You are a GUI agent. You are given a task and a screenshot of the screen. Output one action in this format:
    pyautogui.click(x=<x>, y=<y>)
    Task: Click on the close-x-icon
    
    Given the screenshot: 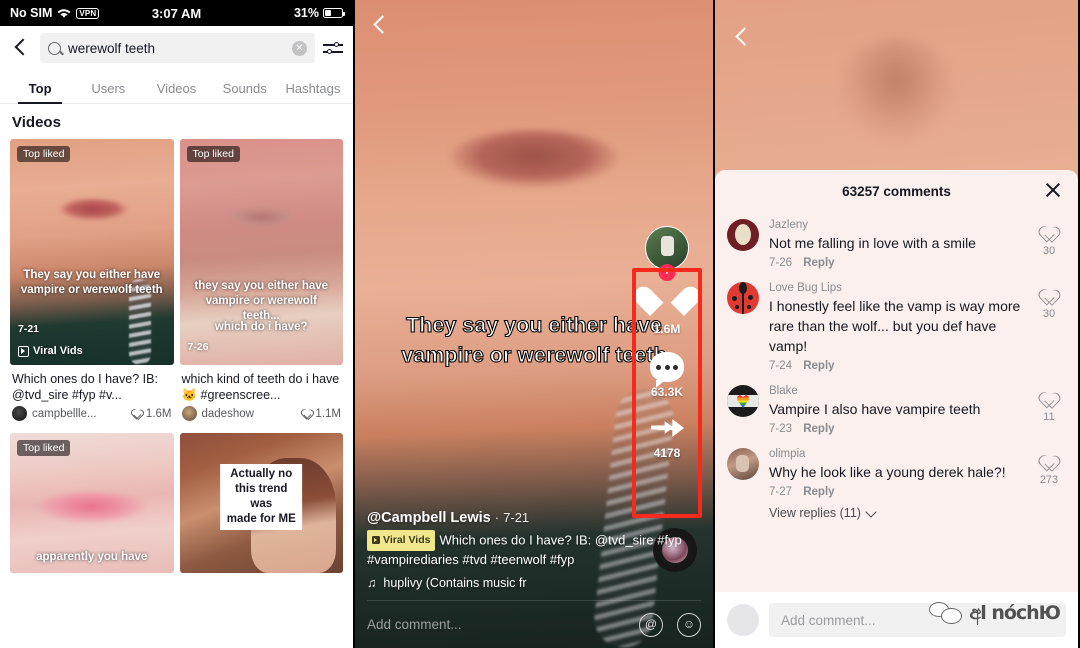 What is the action you would take?
    pyautogui.click(x=1053, y=190)
    